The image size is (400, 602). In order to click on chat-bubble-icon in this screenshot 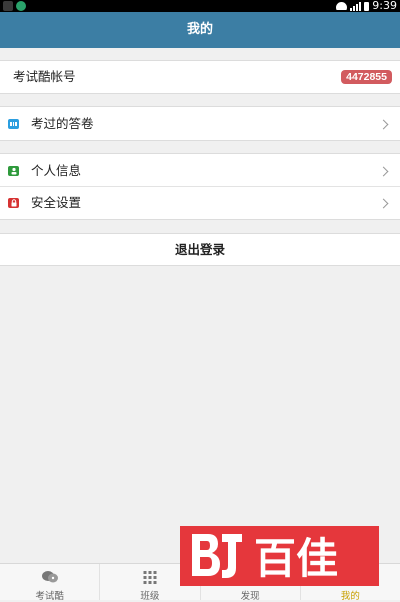, I will do `click(49, 578)`.